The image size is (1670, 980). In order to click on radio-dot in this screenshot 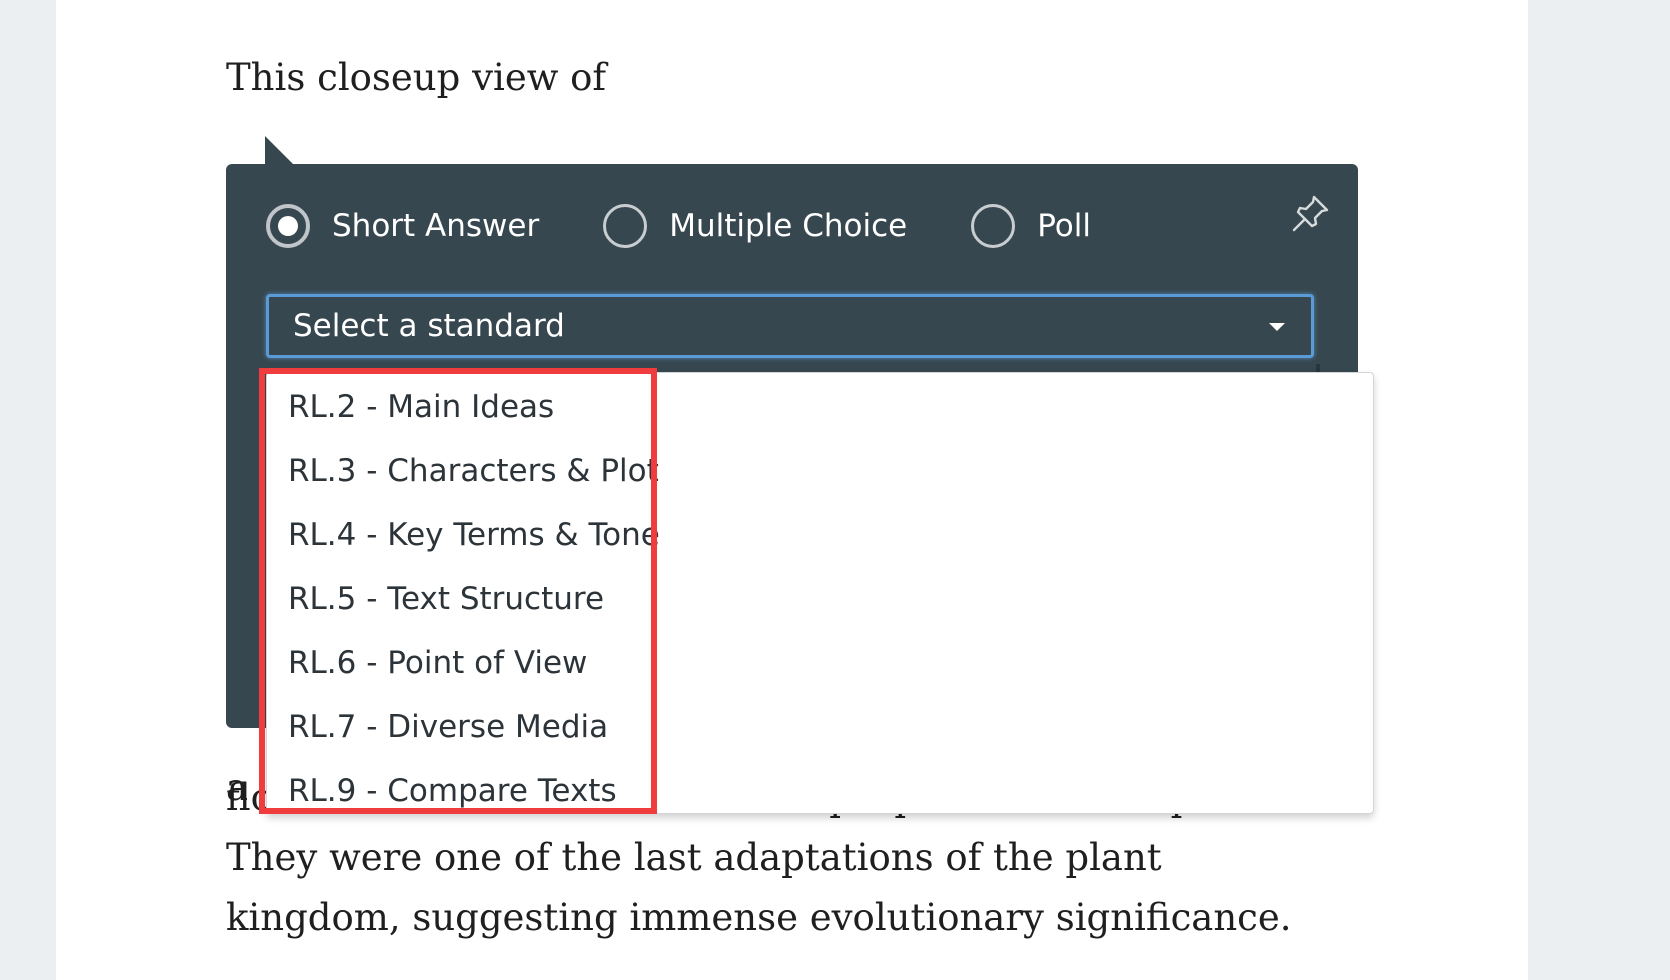, I will do `click(288, 226)`.